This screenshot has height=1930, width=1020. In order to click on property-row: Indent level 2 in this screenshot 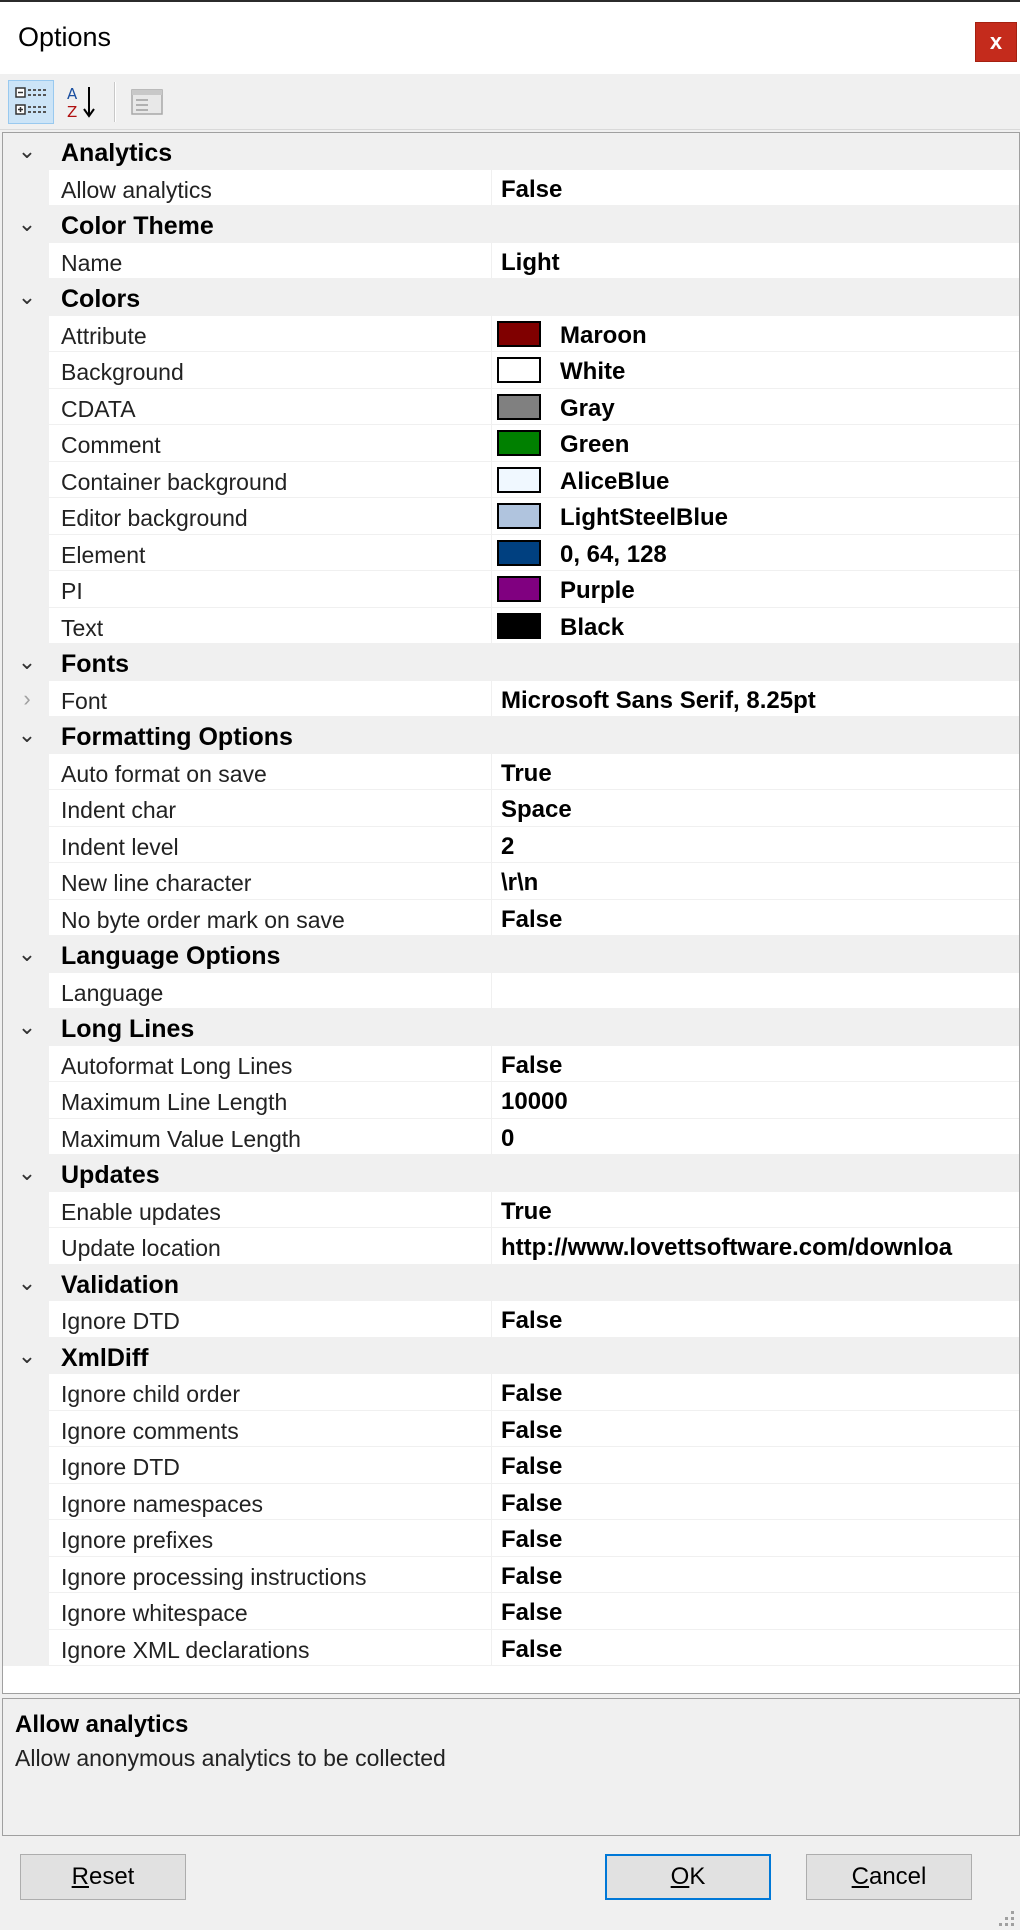, I will do `click(511, 844)`.